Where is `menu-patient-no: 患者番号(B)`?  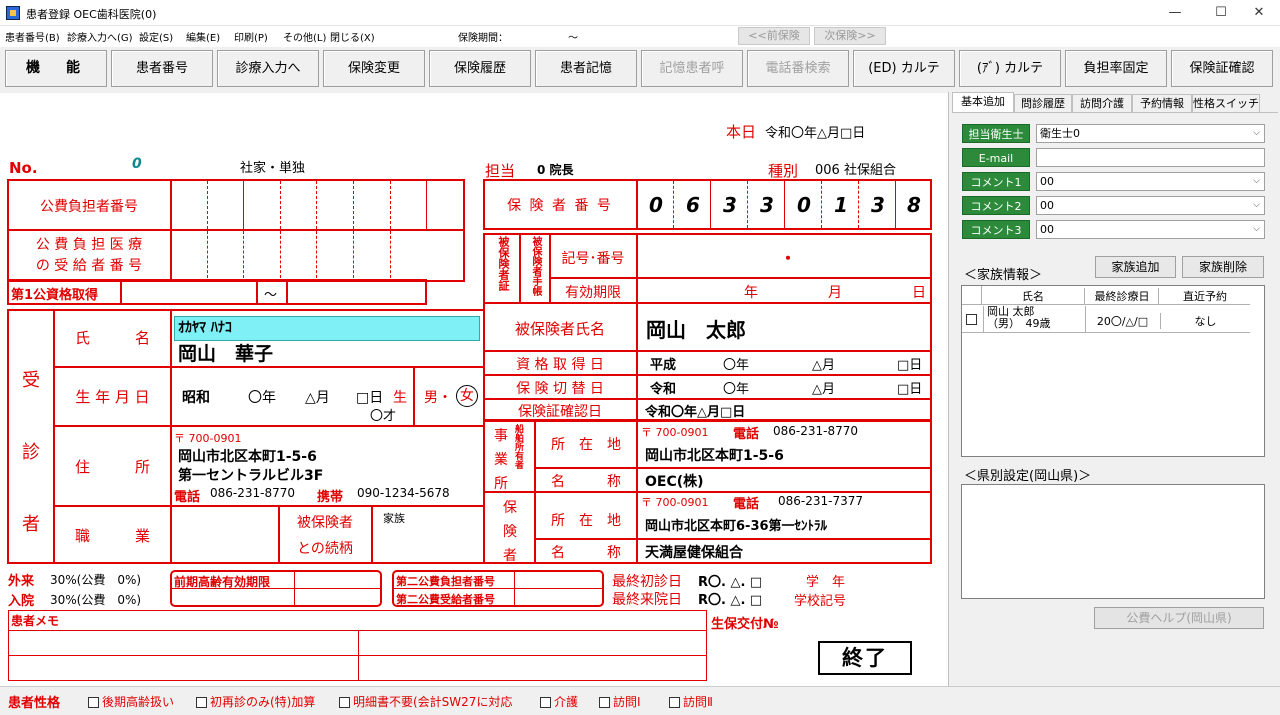
menu-patient-no: 患者番号(B) is located at coordinates (32, 36).